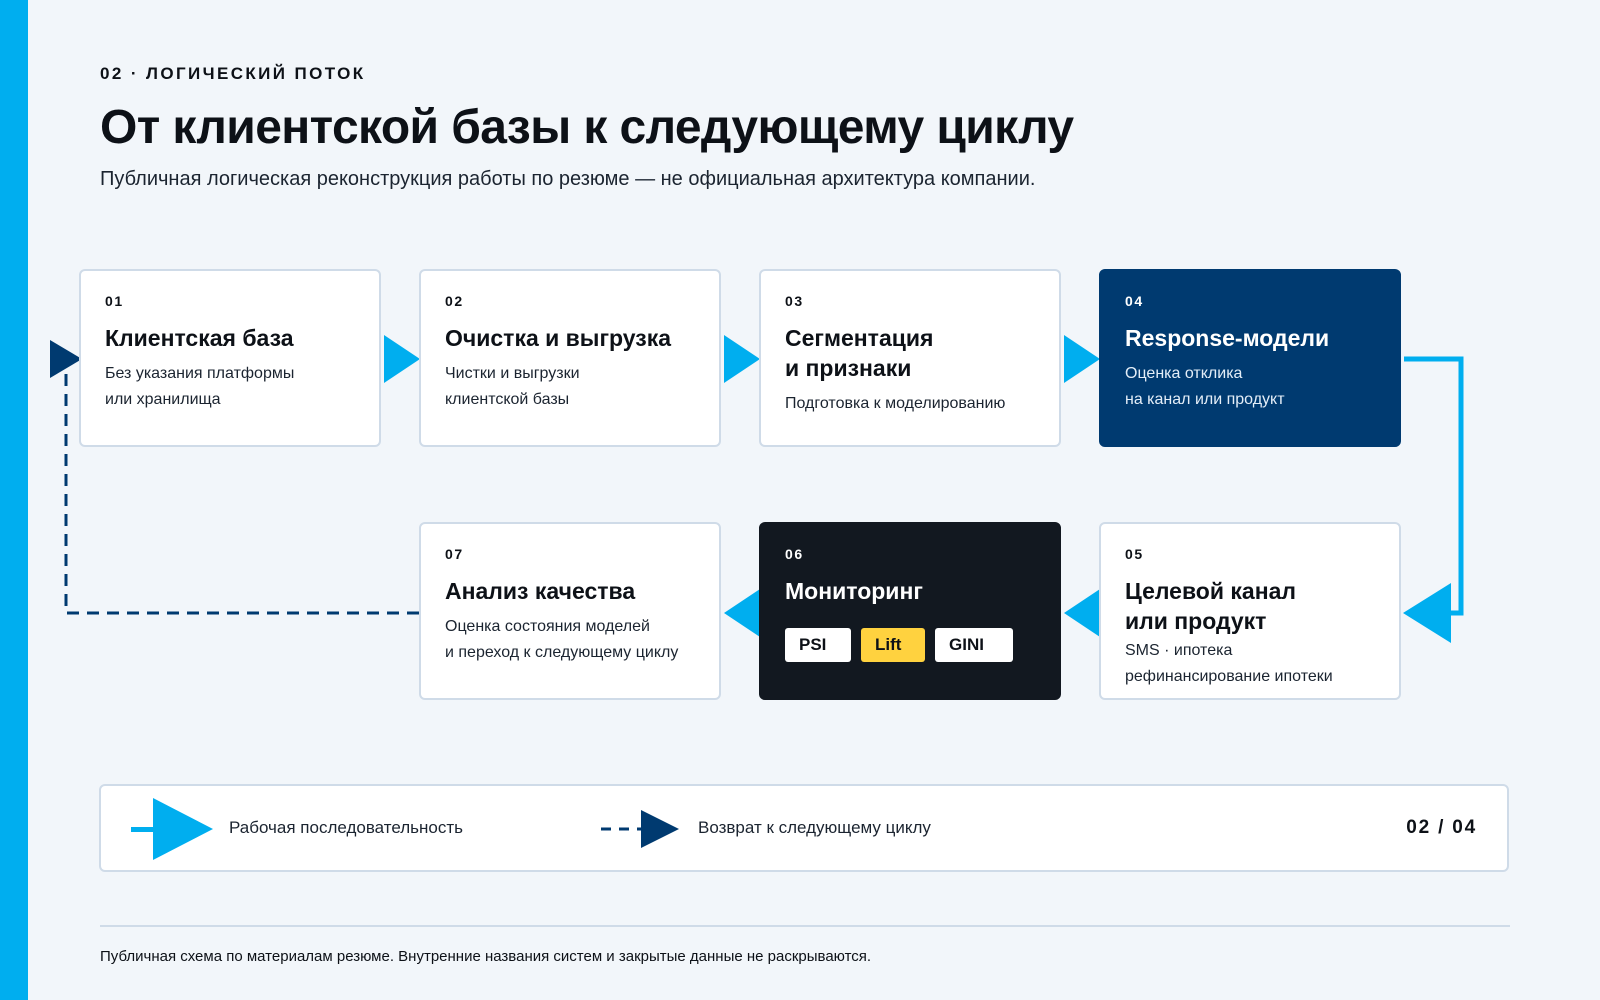 This screenshot has height=1000, width=1600. What do you see at coordinates (859, 353) in the screenshot?
I see `step-title: Сегментация и признаки` at bounding box center [859, 353].